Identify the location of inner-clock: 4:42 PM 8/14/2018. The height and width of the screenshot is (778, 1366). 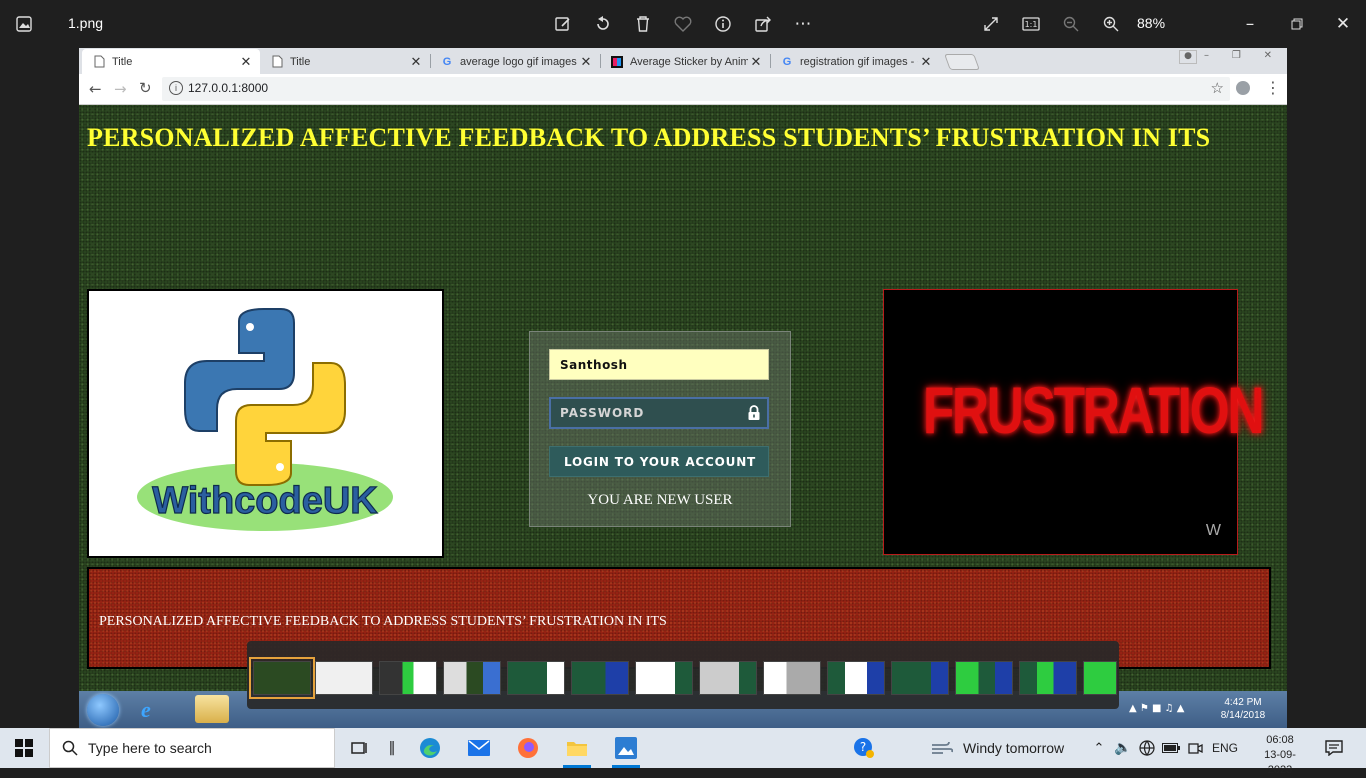
(1243, 709).